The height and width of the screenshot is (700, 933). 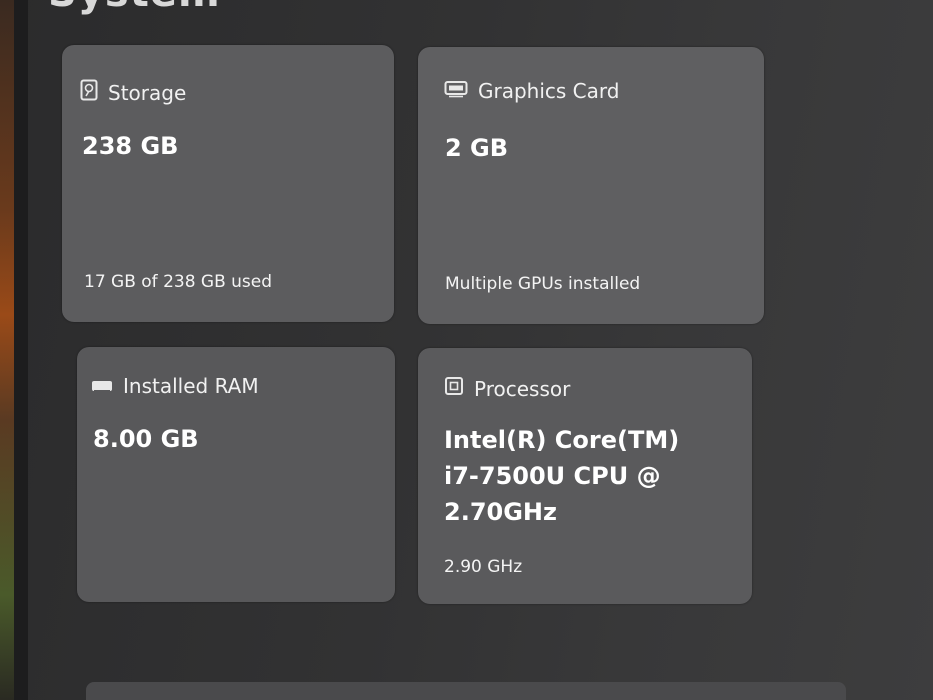 I want to click on bezel, so click(x=21, y=350).